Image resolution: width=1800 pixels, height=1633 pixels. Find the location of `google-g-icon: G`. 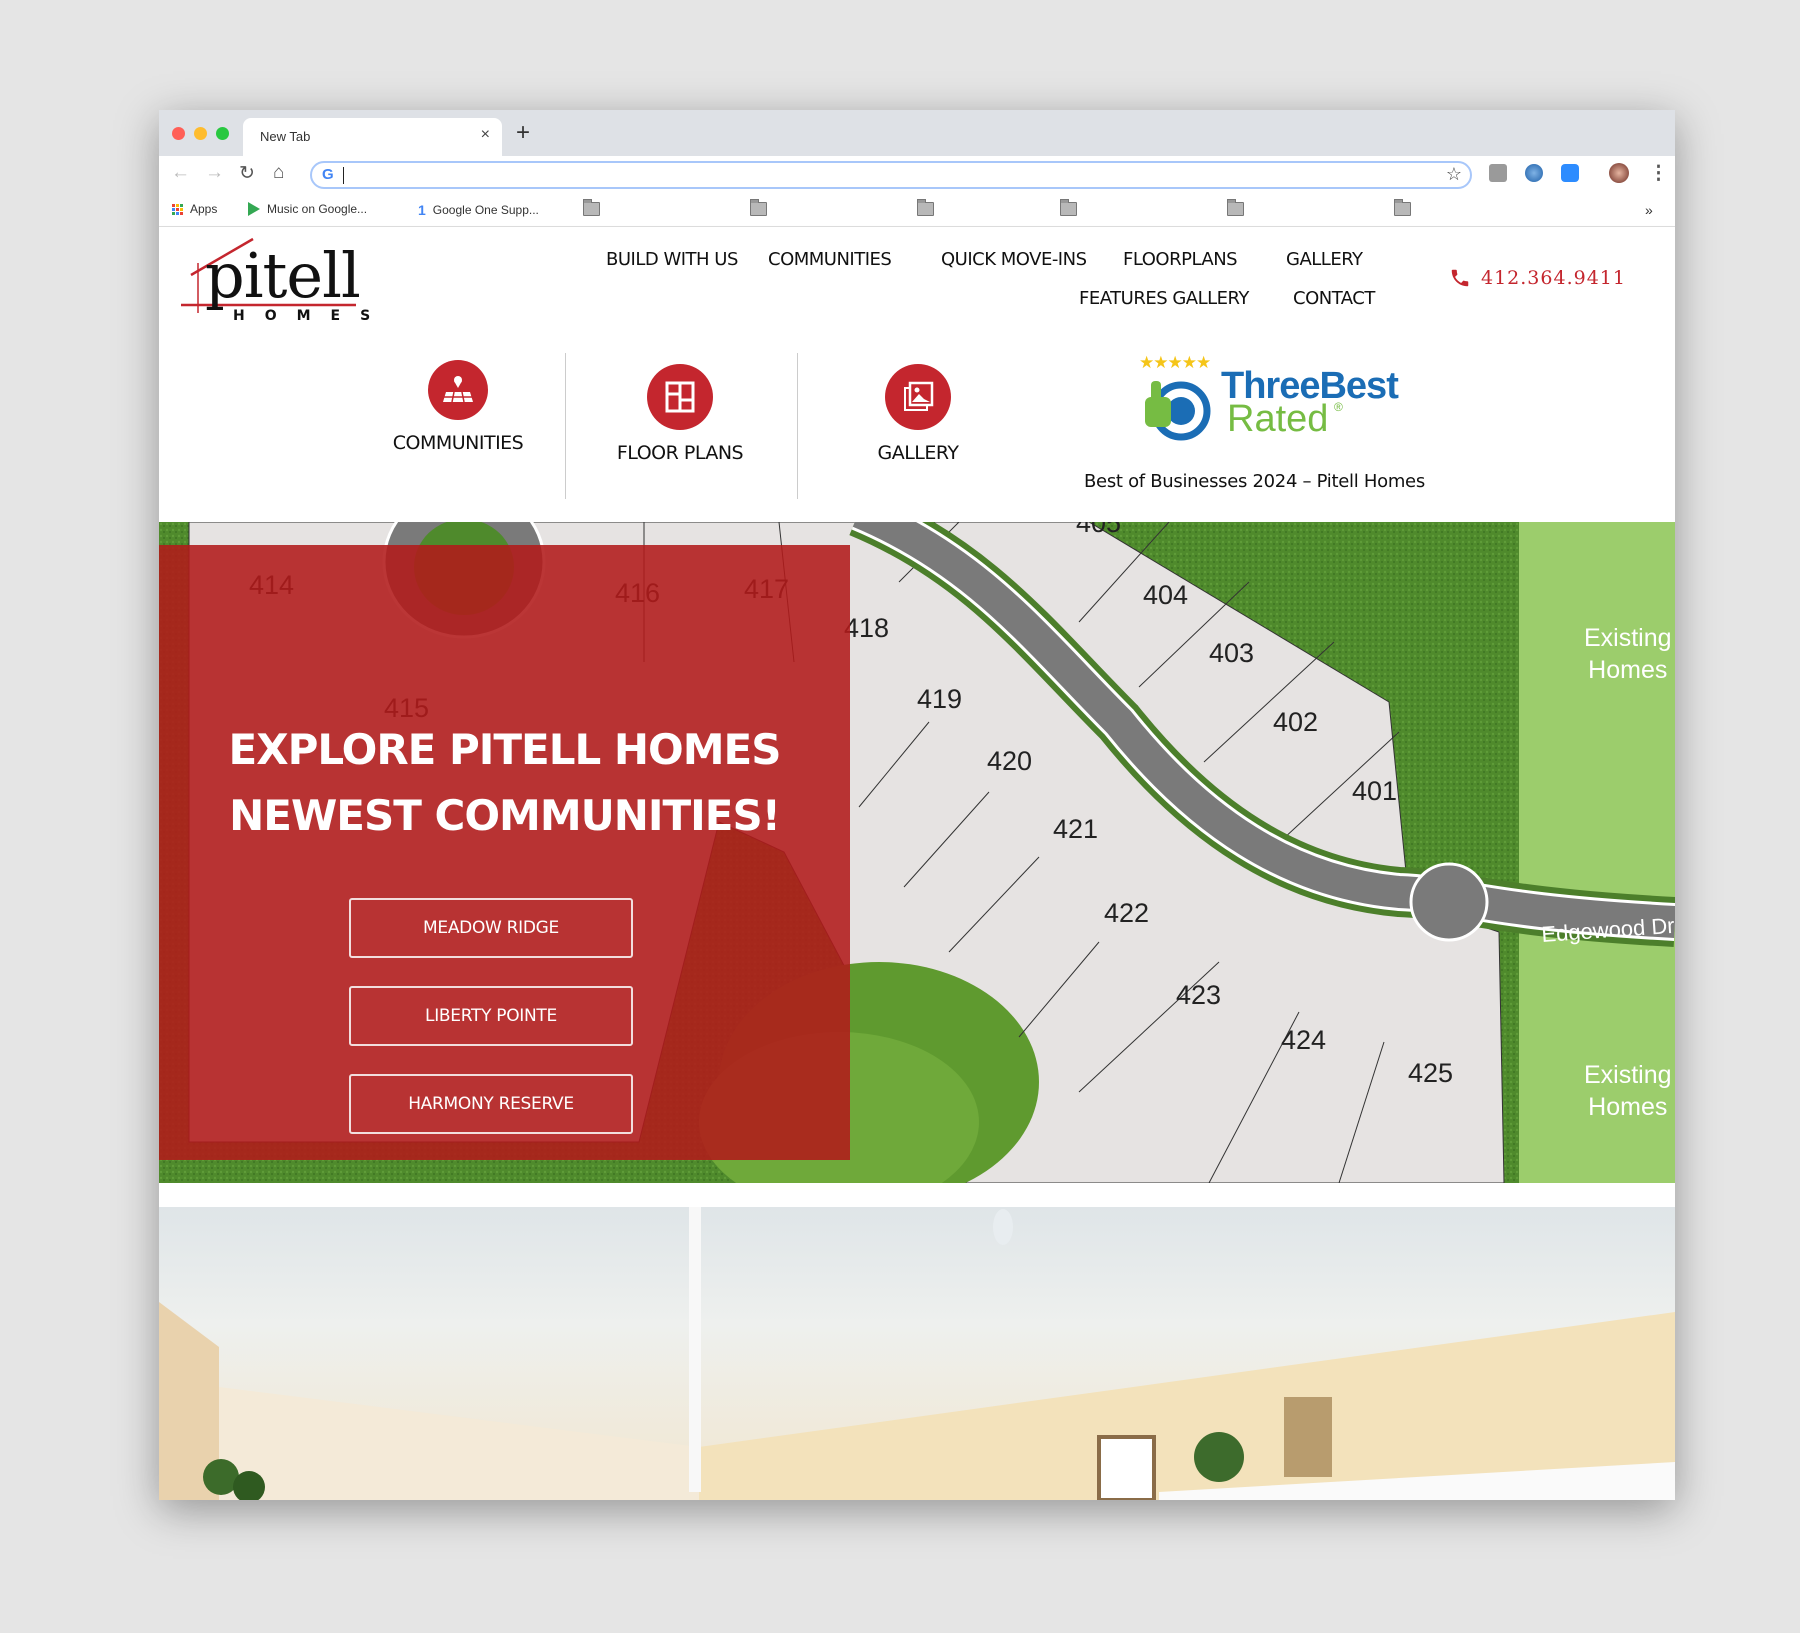

google-g-icon: G is located at coordinates (328, 174).